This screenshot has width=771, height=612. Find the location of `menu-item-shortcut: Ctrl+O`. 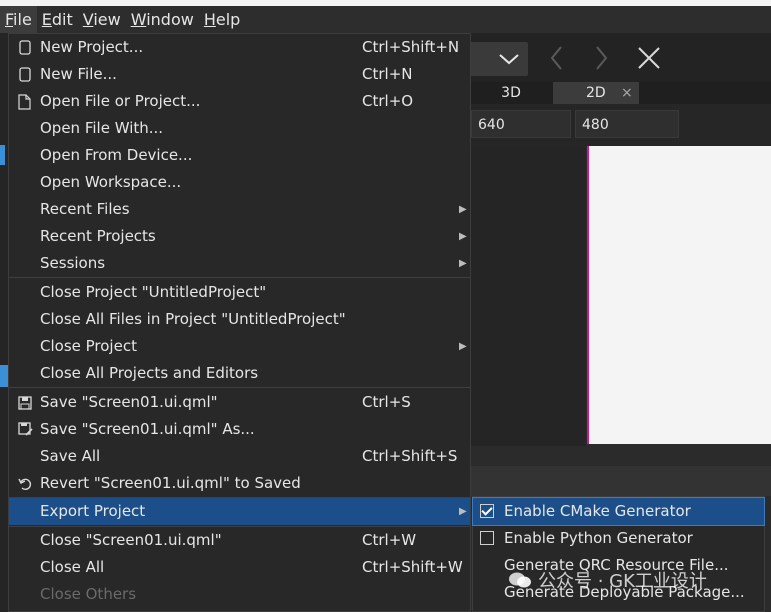

menu-item-shortcut: Ctrl+O is located at coordinates (388, 101).